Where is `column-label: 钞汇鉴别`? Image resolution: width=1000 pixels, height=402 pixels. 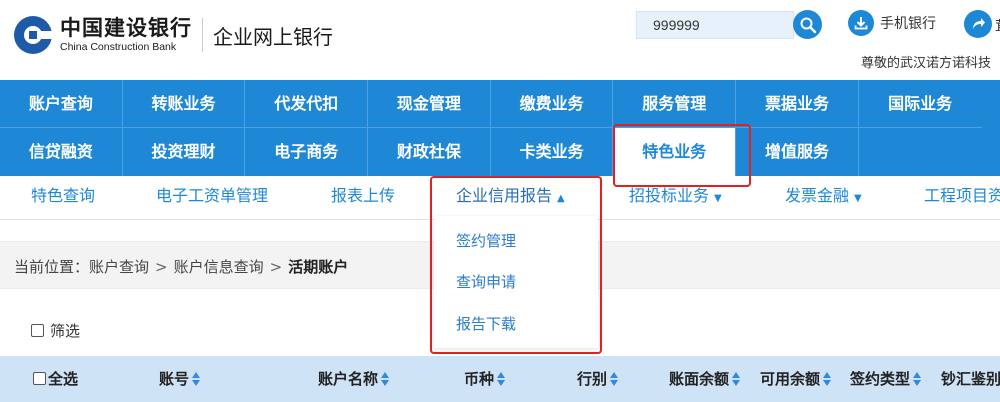 column-label: 钞汇鉴别 is located at coordinates (970, 379).